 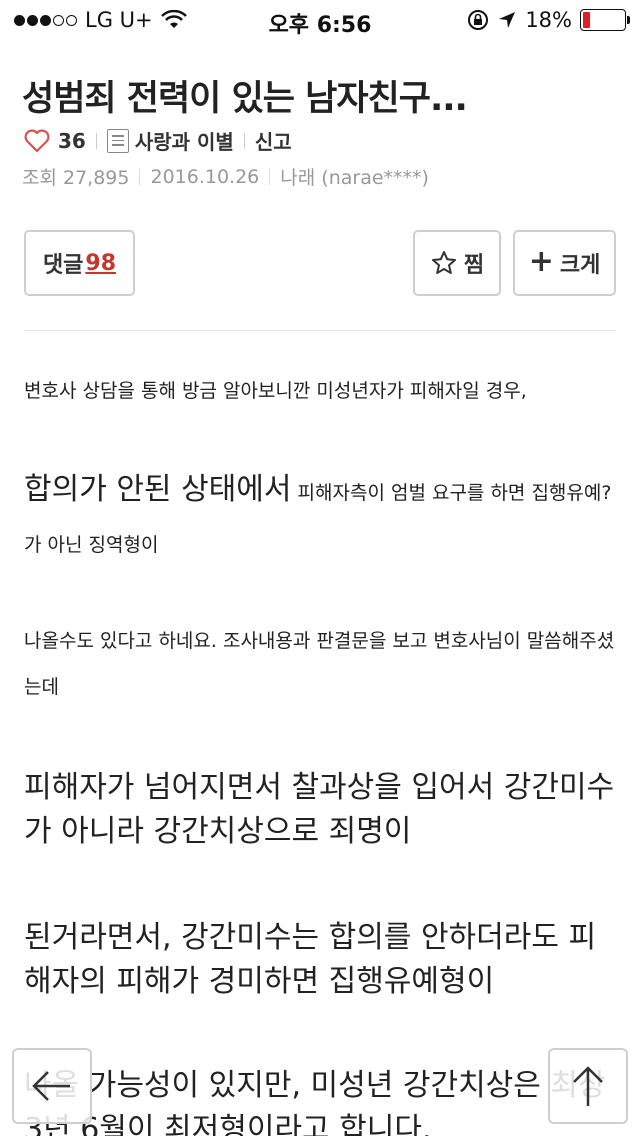 What do you see at coordinates (184, 140) in the screenshot?
I see `category-link: 사랑과 이별` at bounding box center [184, 140].